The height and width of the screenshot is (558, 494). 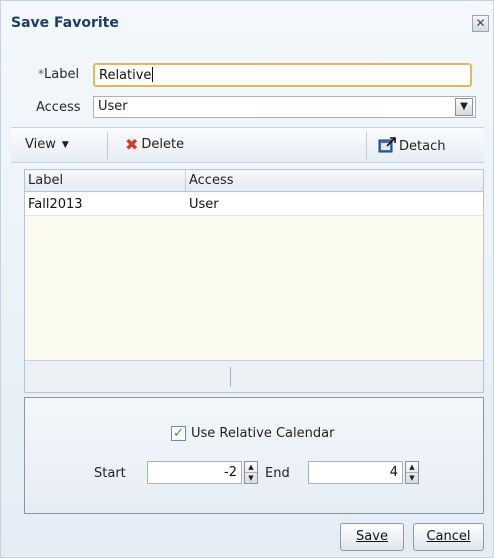 I want to click on close-button: ✕, so click(x=480, y=23).